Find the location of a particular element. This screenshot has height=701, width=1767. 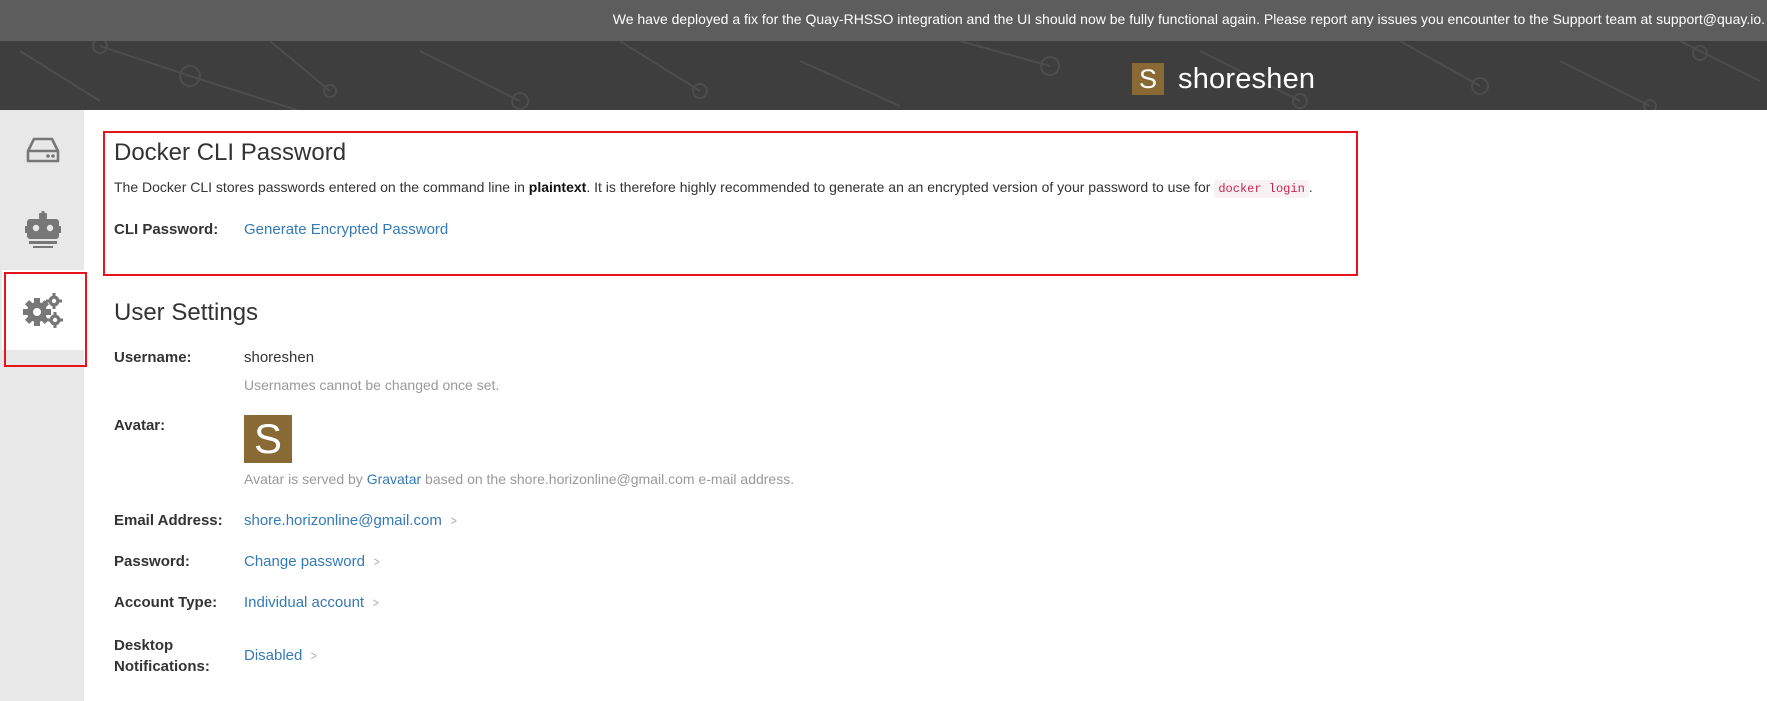

cli-password-label: CLI Password: is located at coordinates (166, 229).